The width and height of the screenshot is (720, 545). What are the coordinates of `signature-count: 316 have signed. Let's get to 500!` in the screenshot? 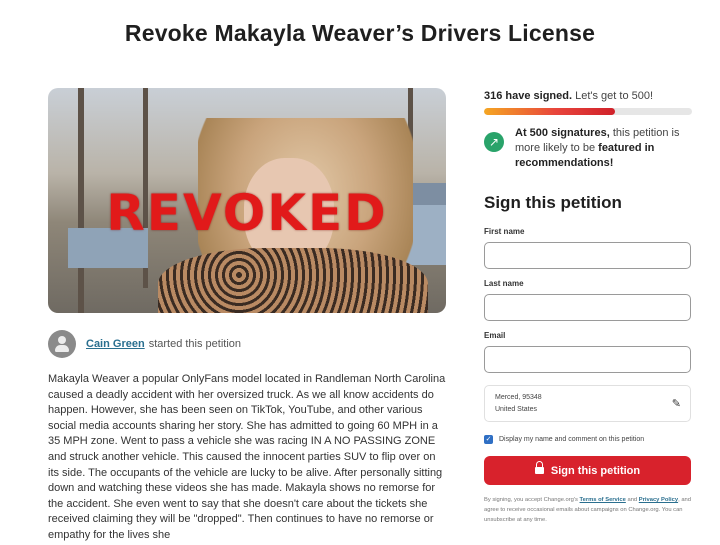 It's located at (588, 96).